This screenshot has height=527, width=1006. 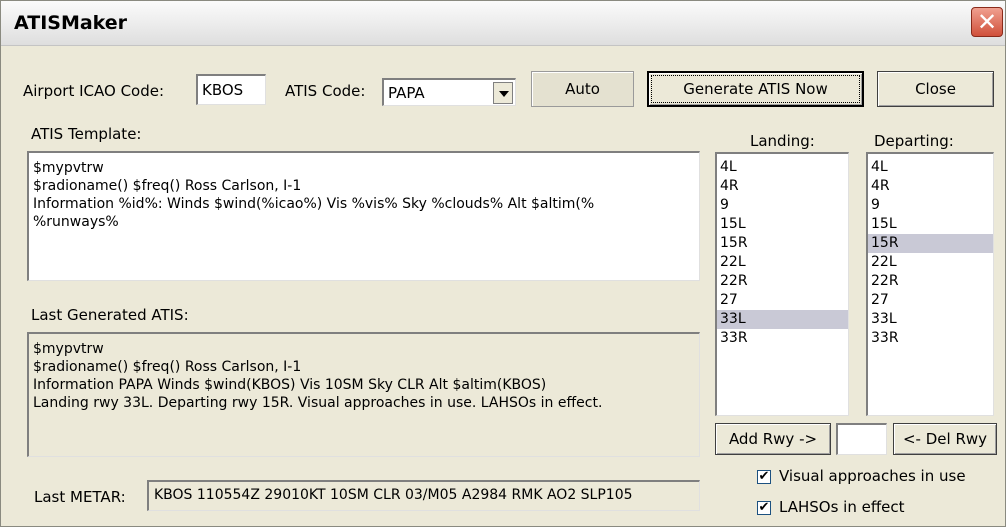 I want to click on landing-listbox: 4L 4R 9 15L 15R 22L 22R 27 33L 33R, so click(x=782, y=284).